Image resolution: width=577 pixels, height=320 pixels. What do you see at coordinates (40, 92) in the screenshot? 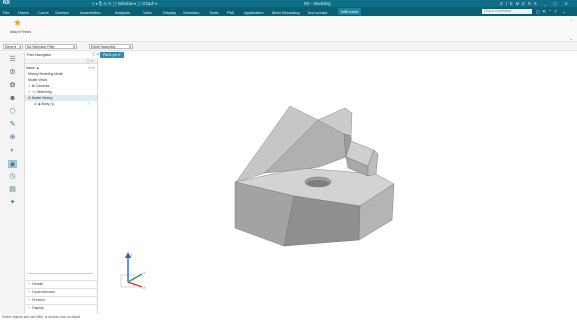
I see `tree-node-label: ✓ ⌥ Sketching` at bounding box center [40, 92].